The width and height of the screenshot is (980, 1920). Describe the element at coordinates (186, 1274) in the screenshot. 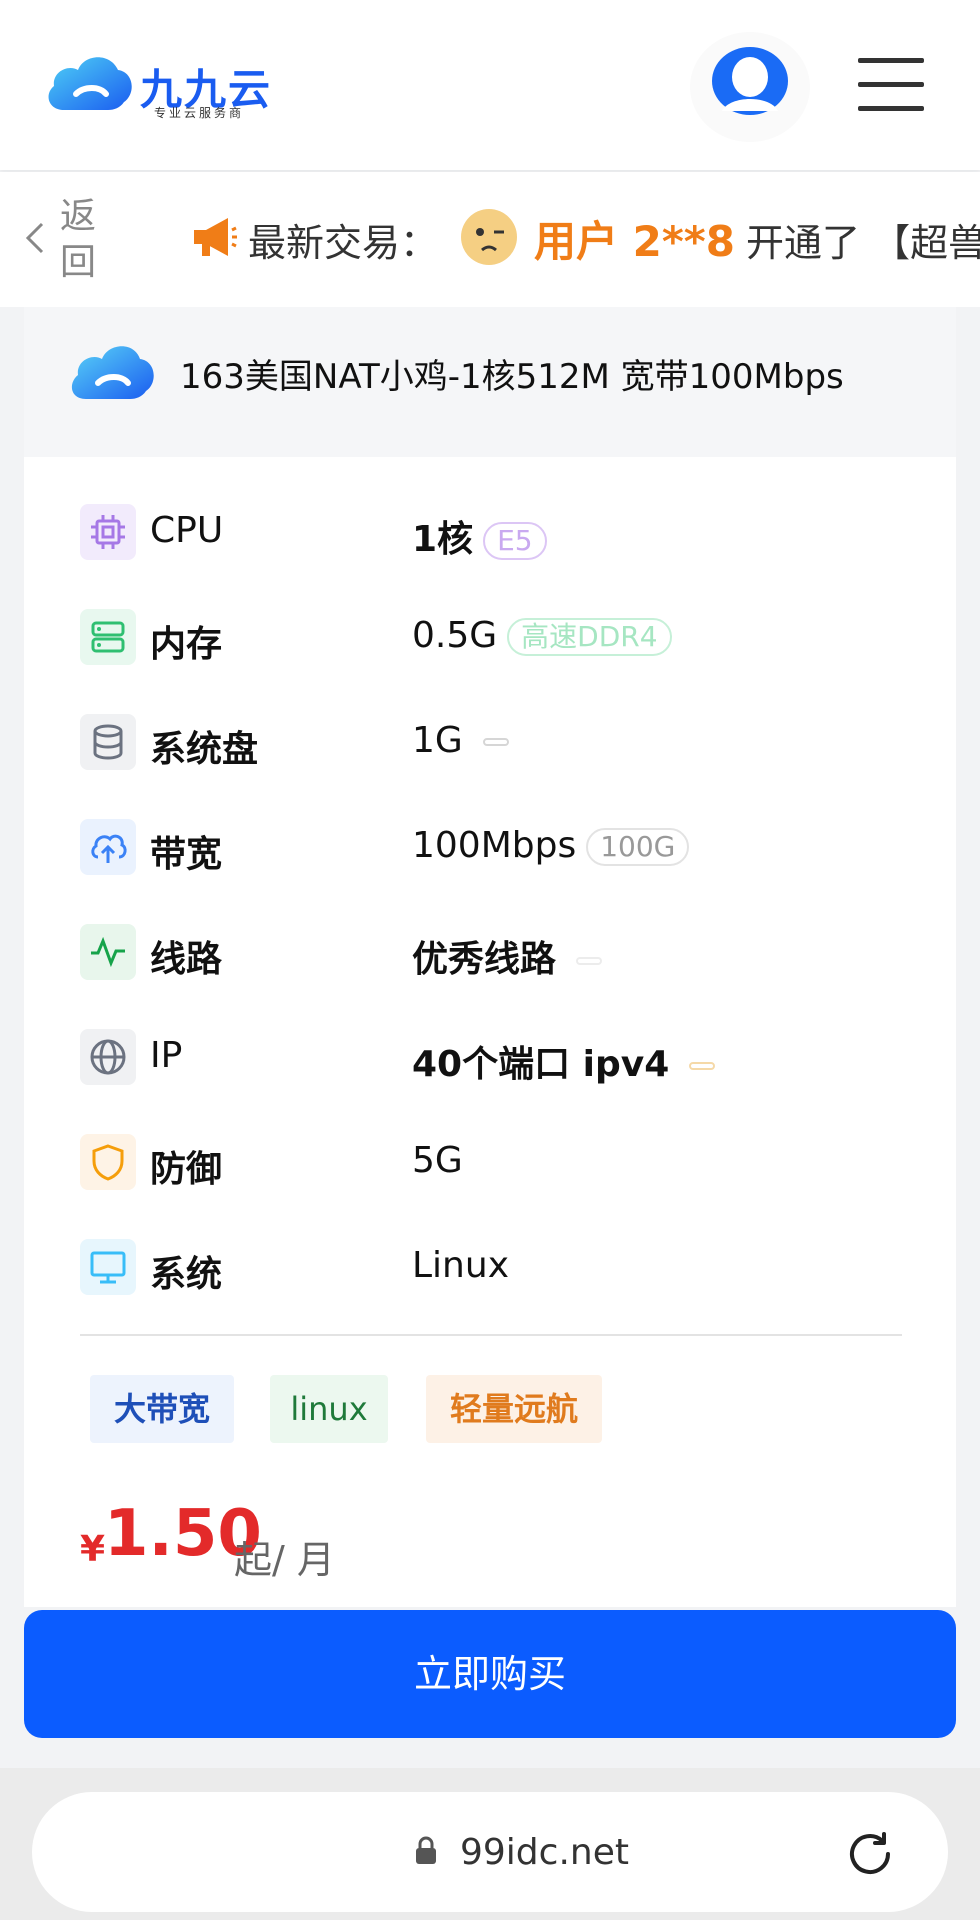

I see `spec-label: 系统` at that location.